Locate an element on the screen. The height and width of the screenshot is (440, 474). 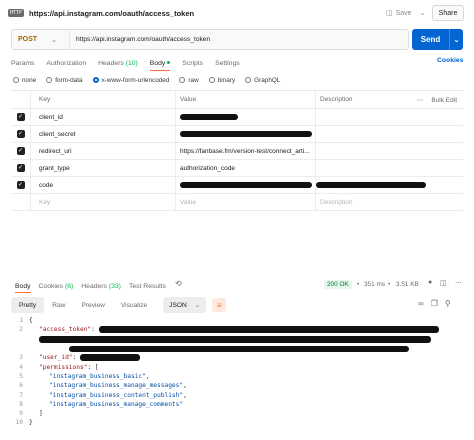
radio-icon is located at coordinates (16, 80).